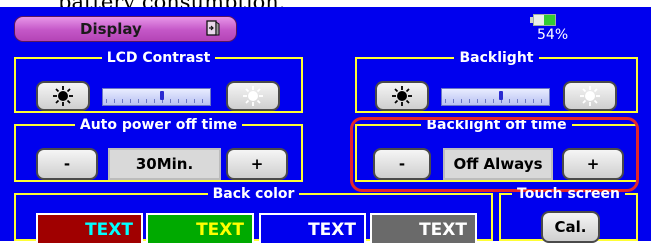 This screenshot has height=245, width=651. I want to click on backlight-legend: Backlight, so click(496, 58).